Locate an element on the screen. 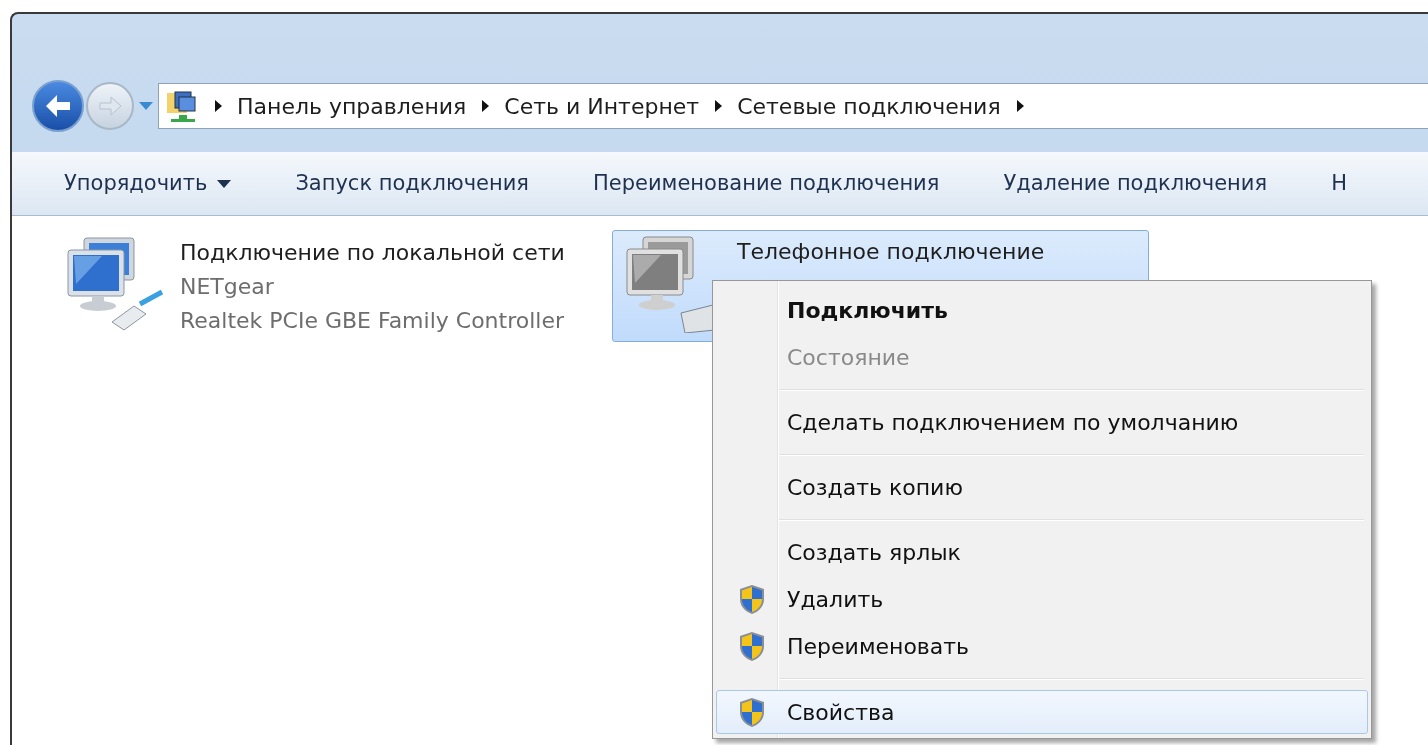 The height and width of the screenshot is (745, 1428). connection-name: Телефонное подключение is located at coordinates (891, 252).